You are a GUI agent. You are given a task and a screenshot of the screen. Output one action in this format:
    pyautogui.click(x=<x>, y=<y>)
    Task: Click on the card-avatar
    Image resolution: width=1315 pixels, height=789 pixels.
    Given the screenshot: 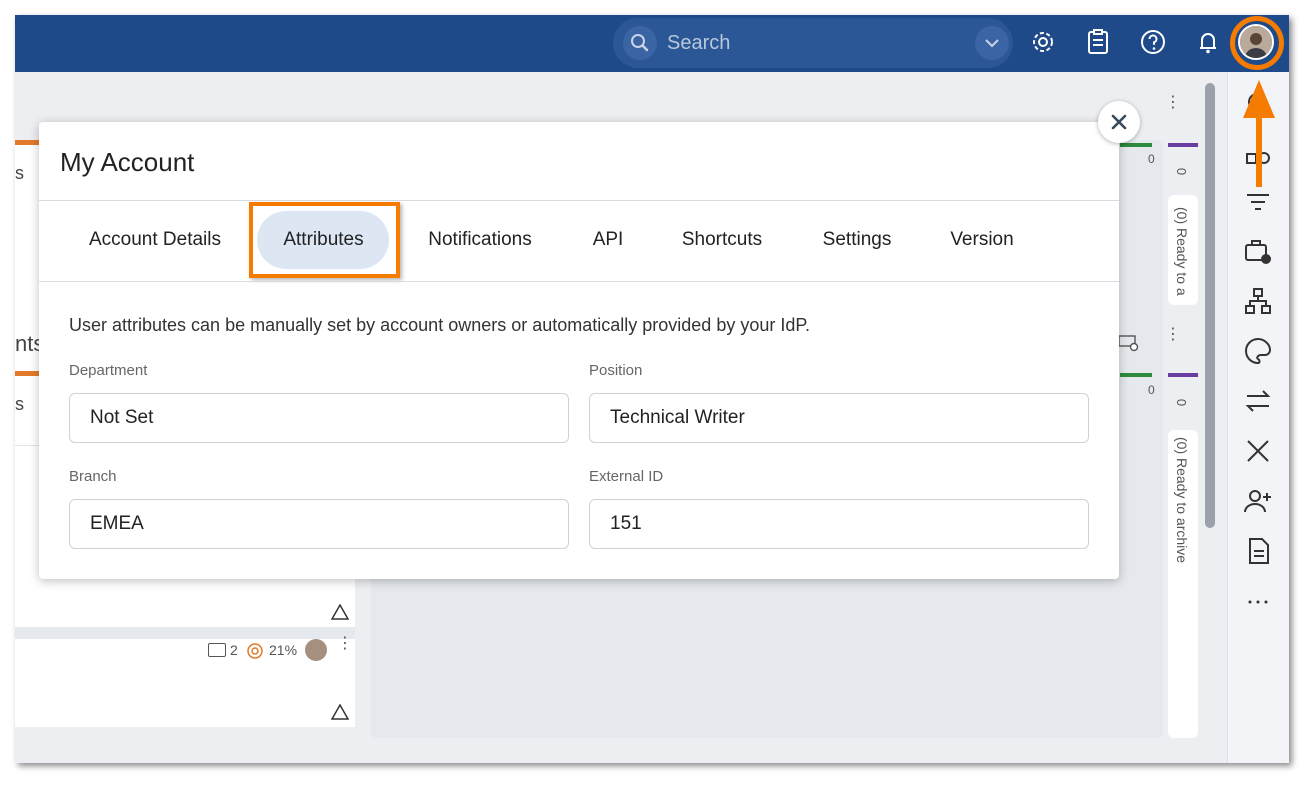 What is the action you would take?
    pyautogui.click(x=316, y=650)
    